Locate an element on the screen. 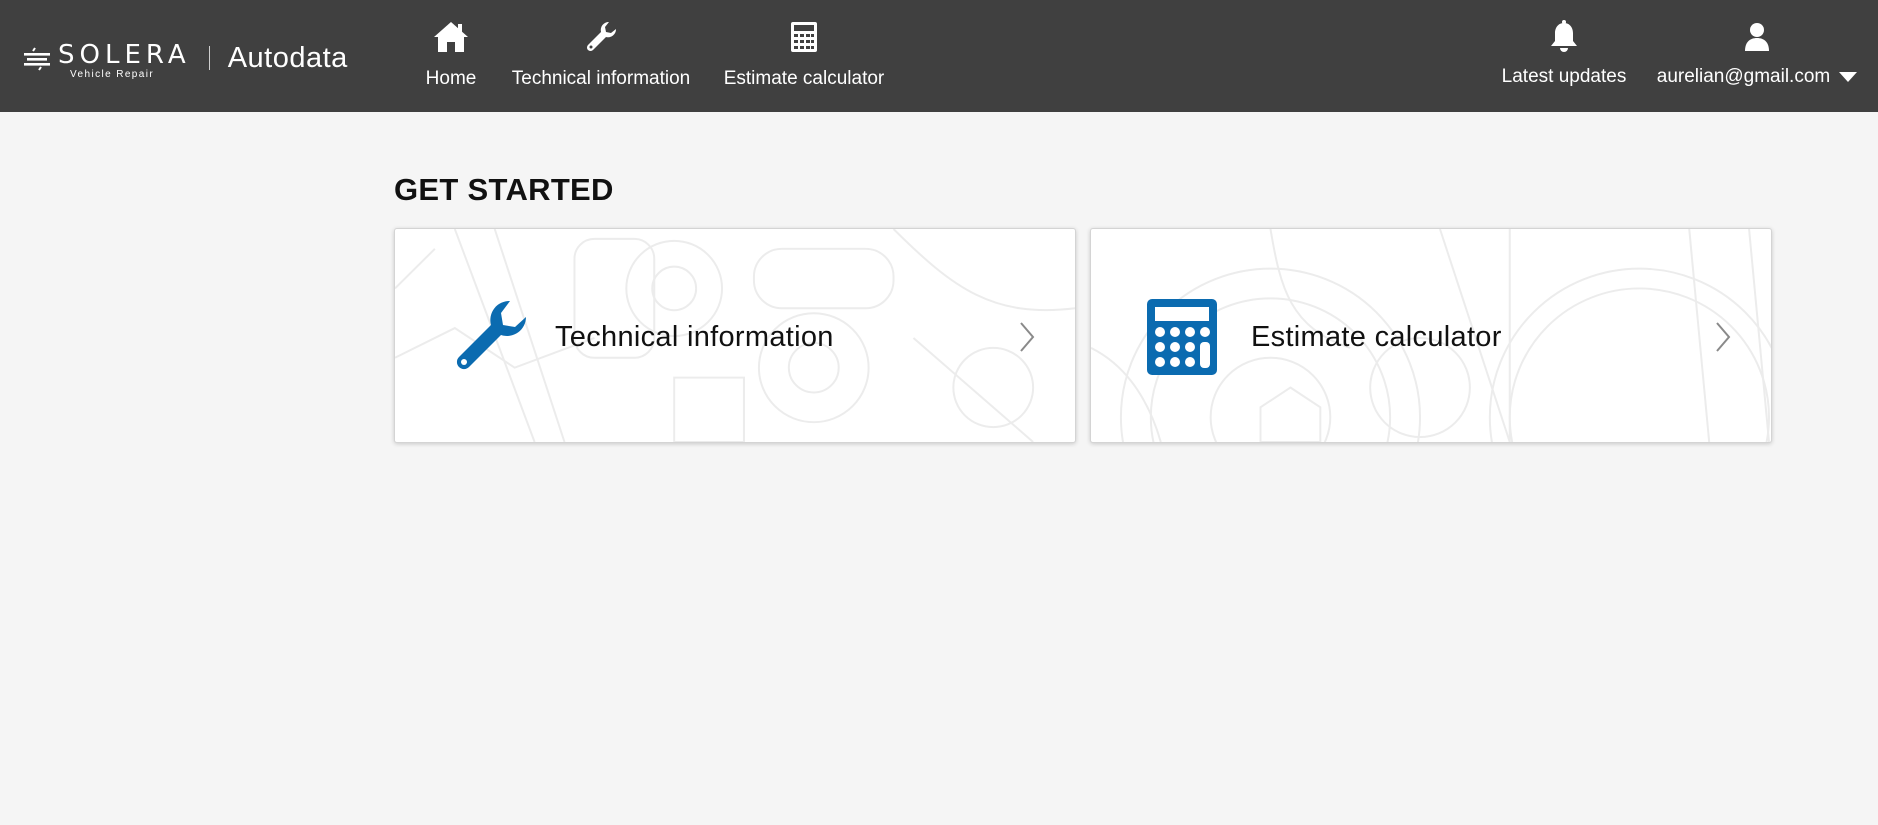 The width and height of the screenshot is (1878, 825). card-technical-information-label: Technical information is located at coordinates (694, 337).